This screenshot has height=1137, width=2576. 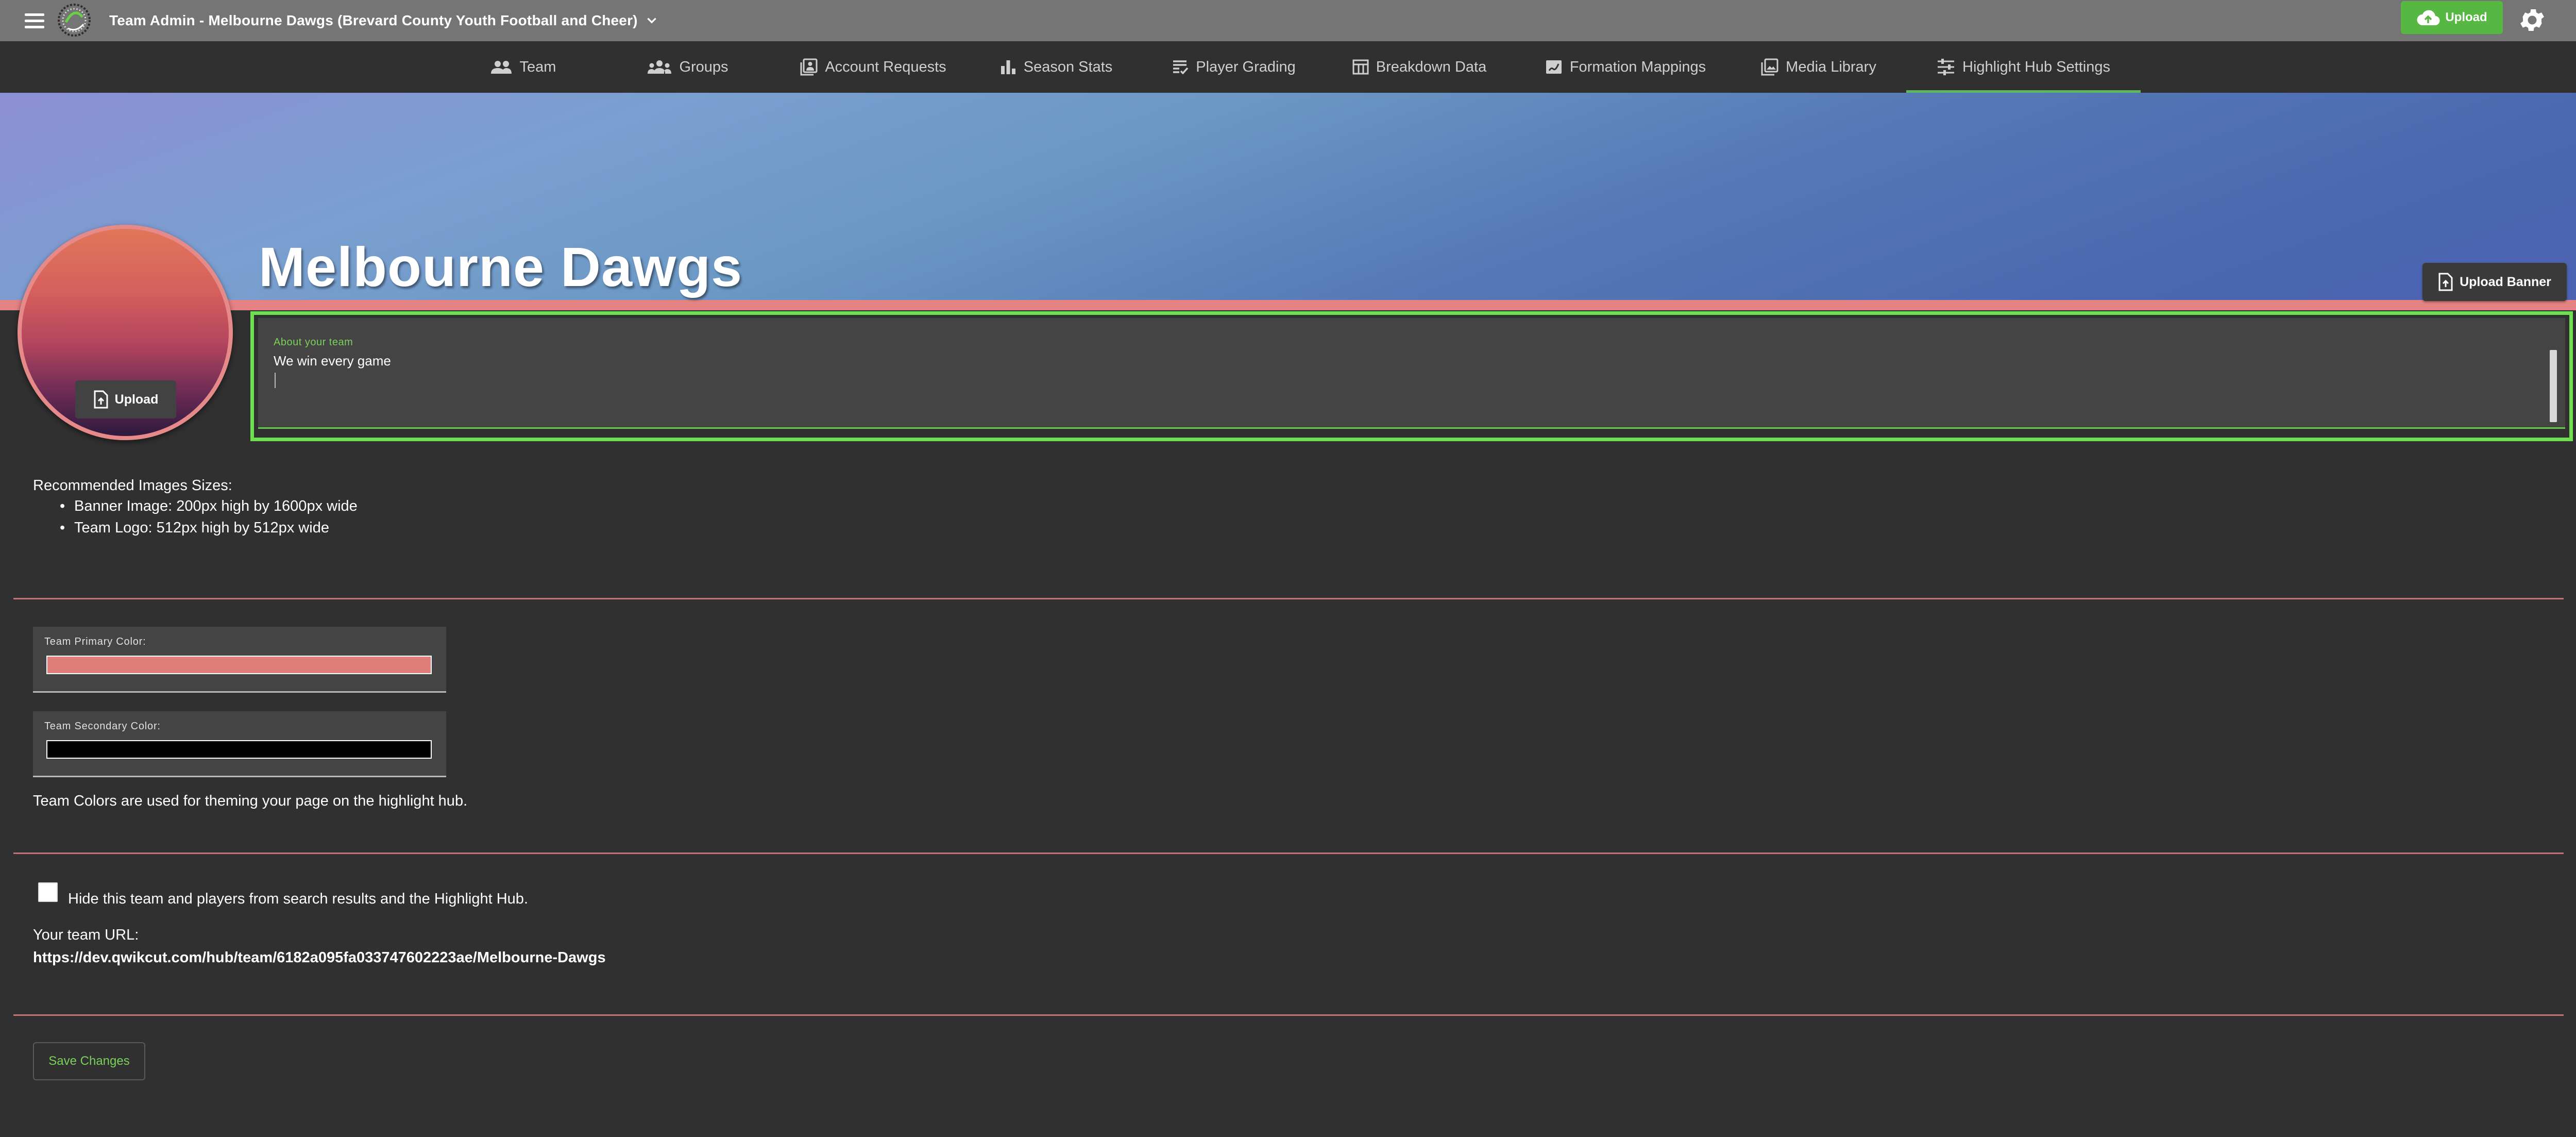 What do you see at coordinates (95, 642) in the screenshot?
I see `primary-color-label: Team Primary Color:` at bounding box center [95, 642].